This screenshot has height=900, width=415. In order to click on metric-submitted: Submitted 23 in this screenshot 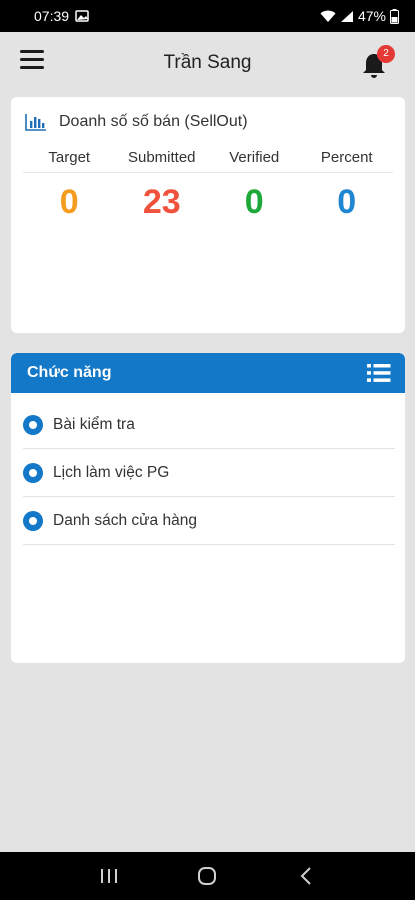, I will do `click(161, 182)`.